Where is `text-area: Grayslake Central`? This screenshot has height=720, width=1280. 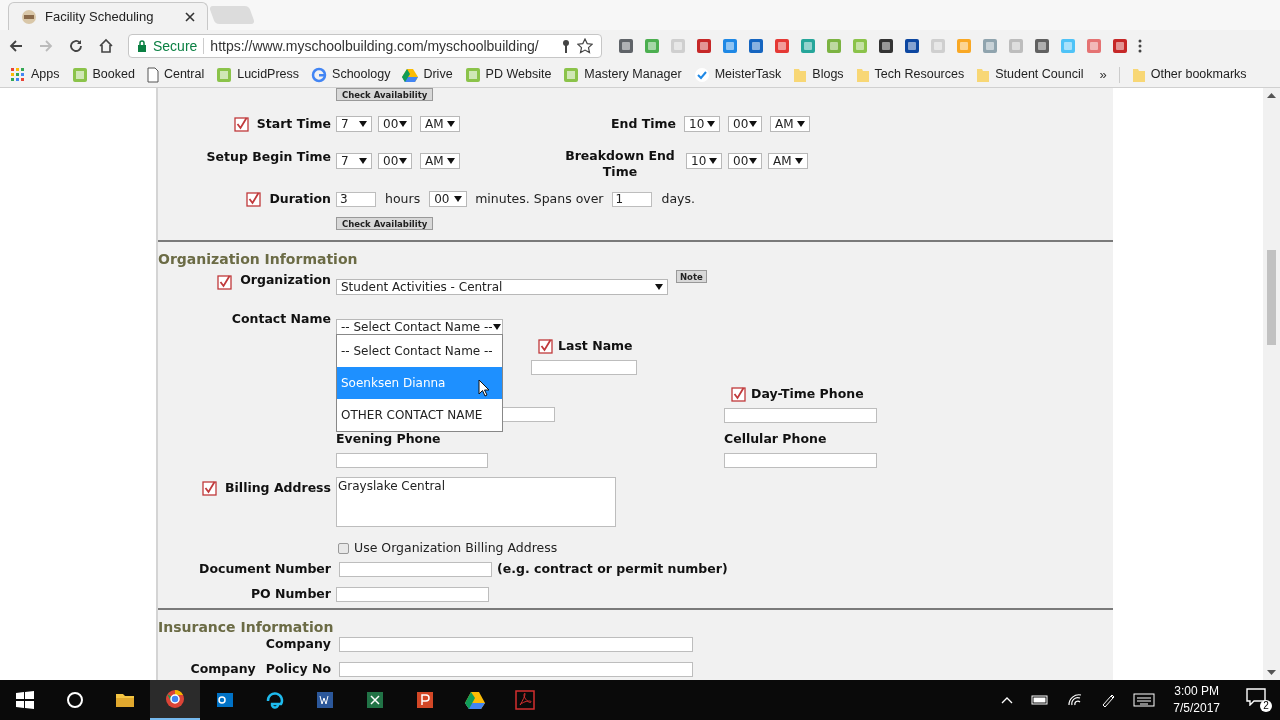 text-area: Grayslake Central is located at coordinates (476, 502).